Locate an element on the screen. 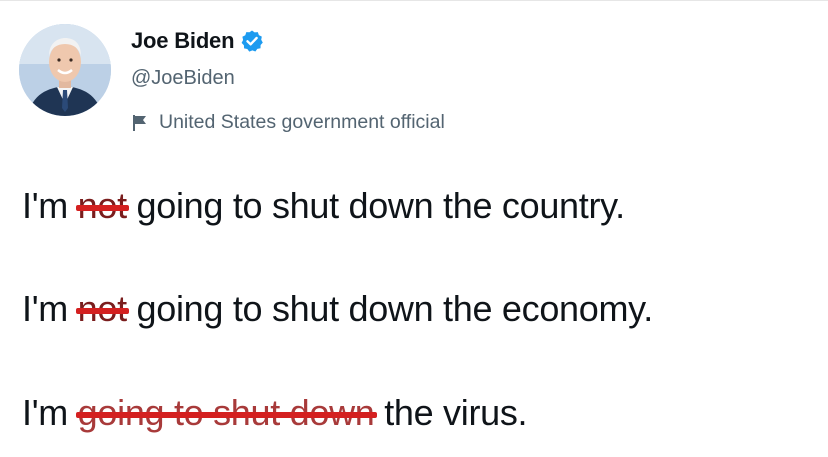 The height and width of the screenshot is (457, 828). tweet-line-1: I'm not going to shut down the country. is located at coordinates (323, 206).